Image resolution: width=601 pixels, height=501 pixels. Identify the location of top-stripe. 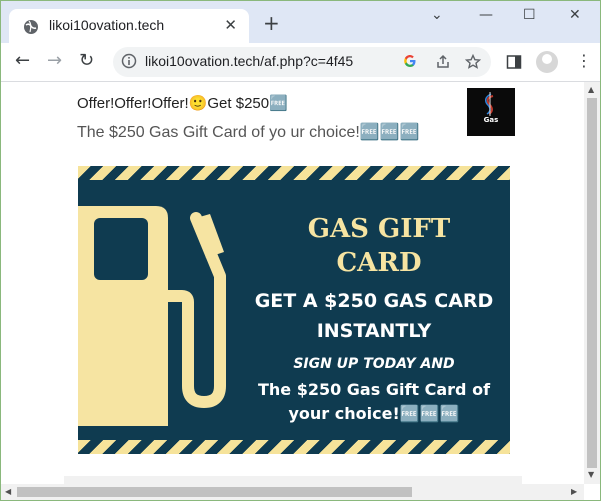
(294, 173).